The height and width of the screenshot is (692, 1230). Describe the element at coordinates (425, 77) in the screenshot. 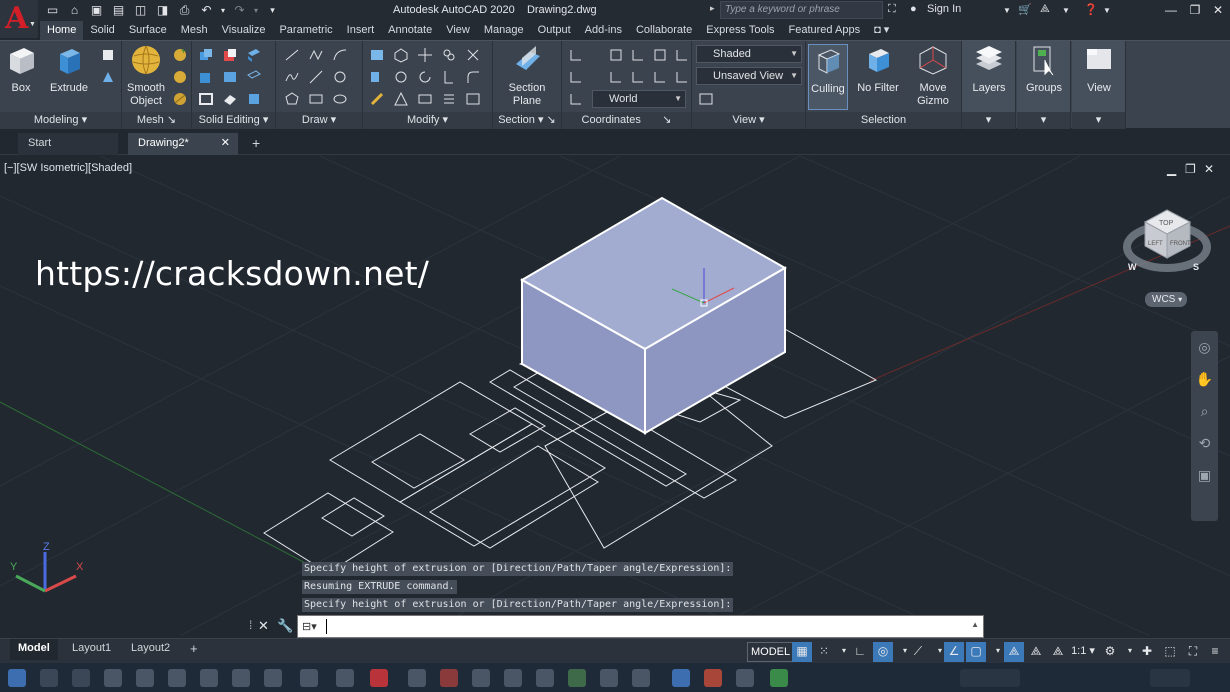

I see `rotate-icon` at that location.